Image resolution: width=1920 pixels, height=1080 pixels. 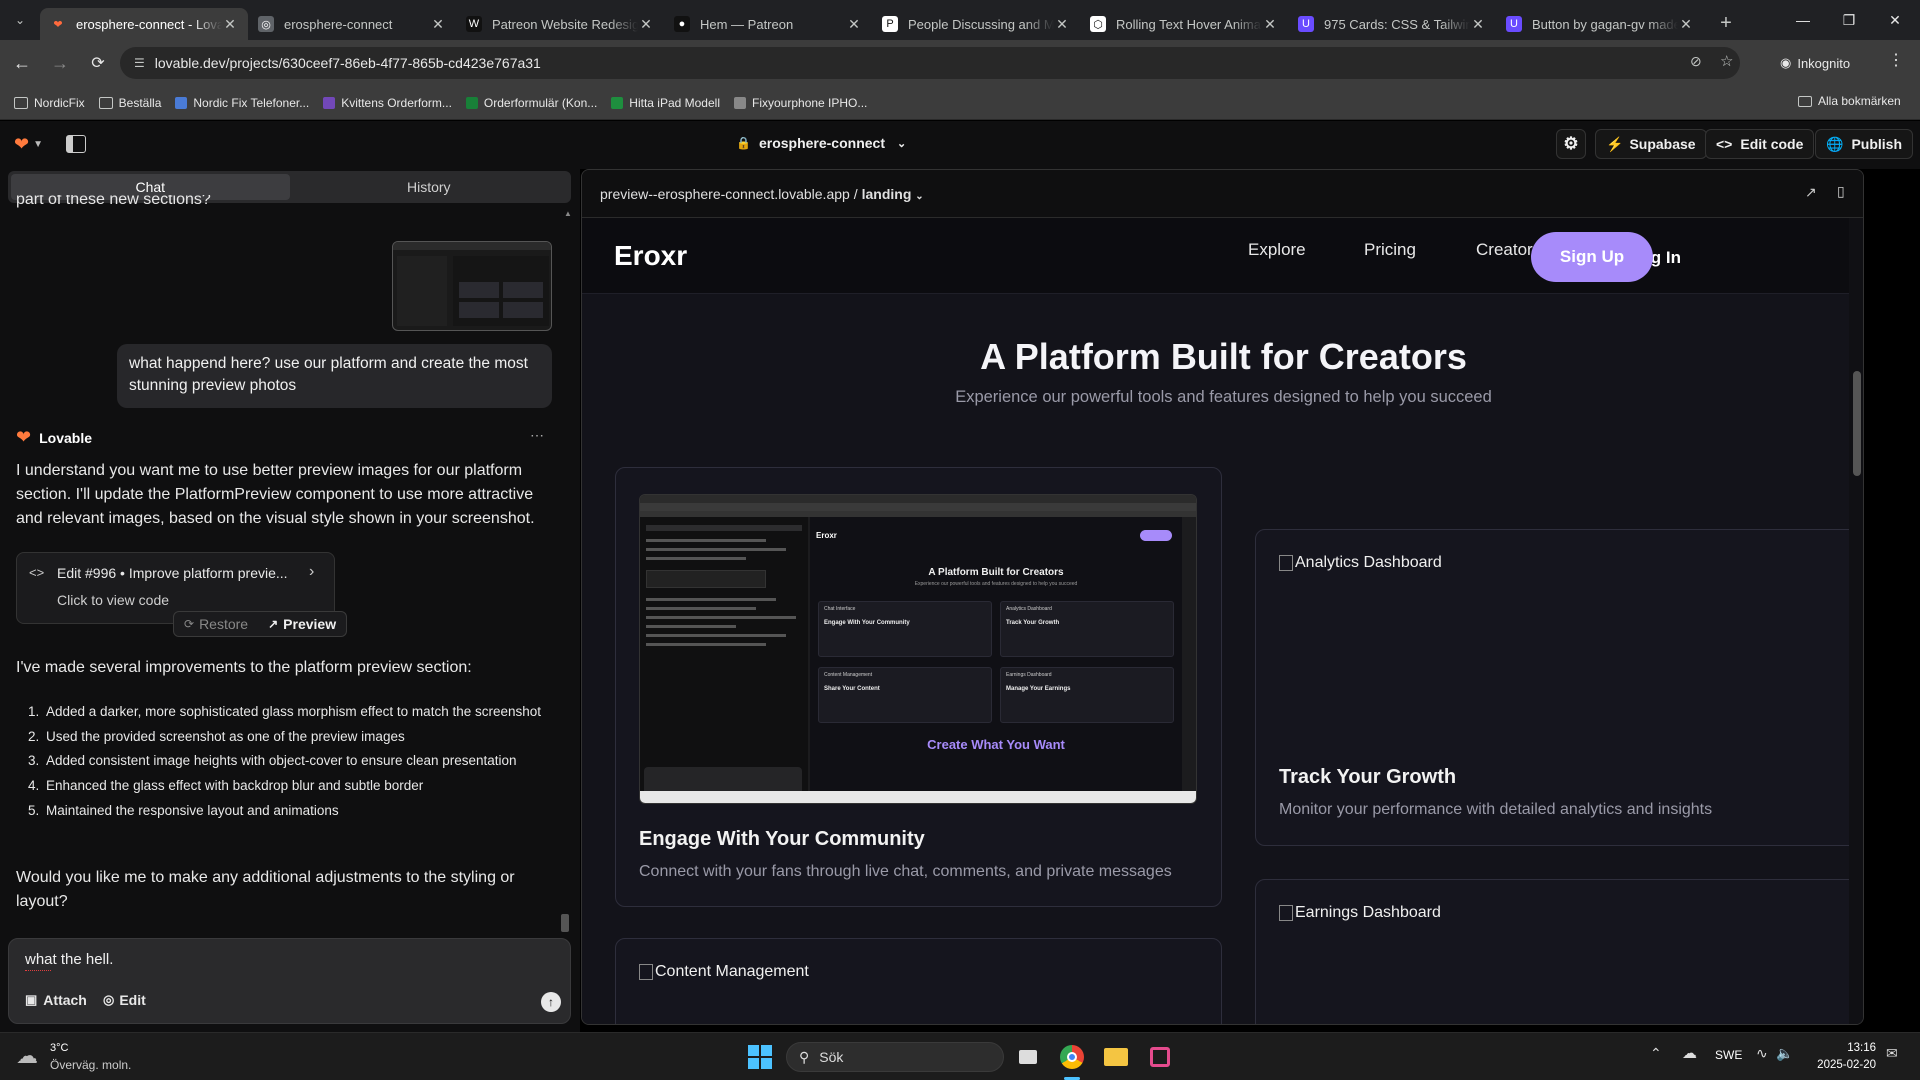 I want to click on signup-button: Sign Up, so click(x=1592, y=257).